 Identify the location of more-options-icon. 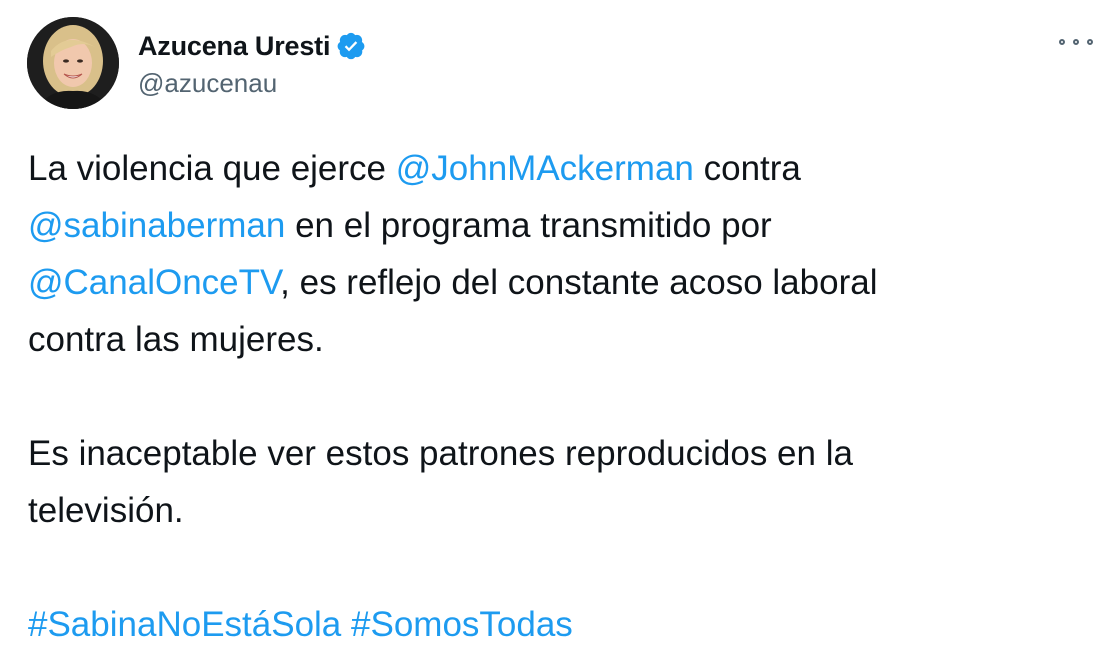
(1076, 42).